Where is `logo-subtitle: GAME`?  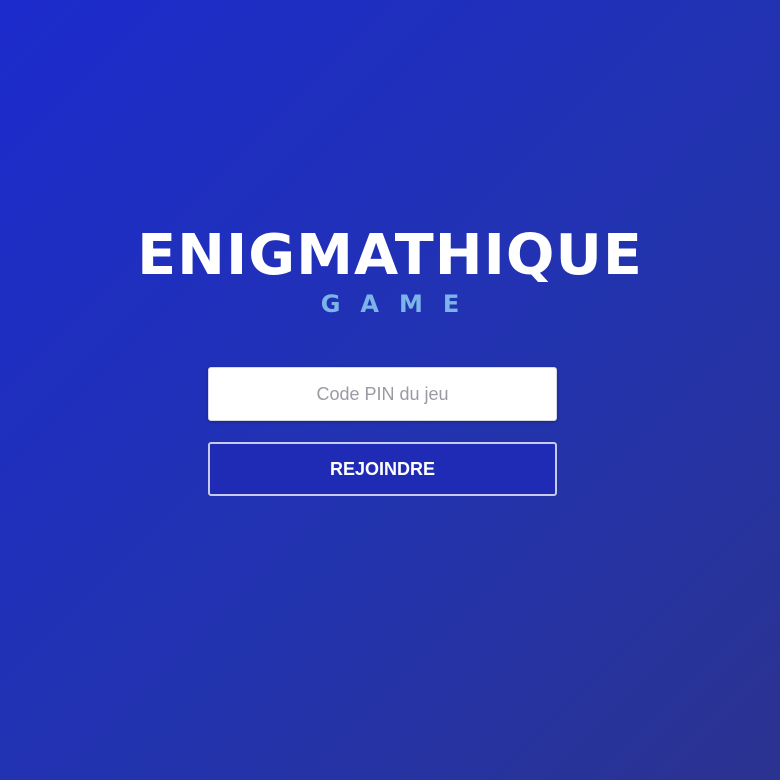 logo-subtitle: GAME is located at coordinates (400, 304).